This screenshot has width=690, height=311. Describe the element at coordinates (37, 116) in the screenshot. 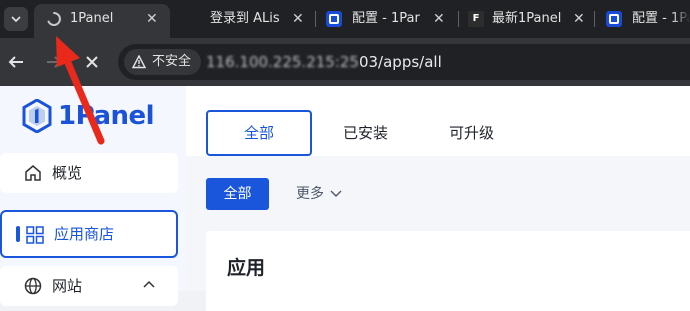

I see `1panel-logo-icon` at that location.